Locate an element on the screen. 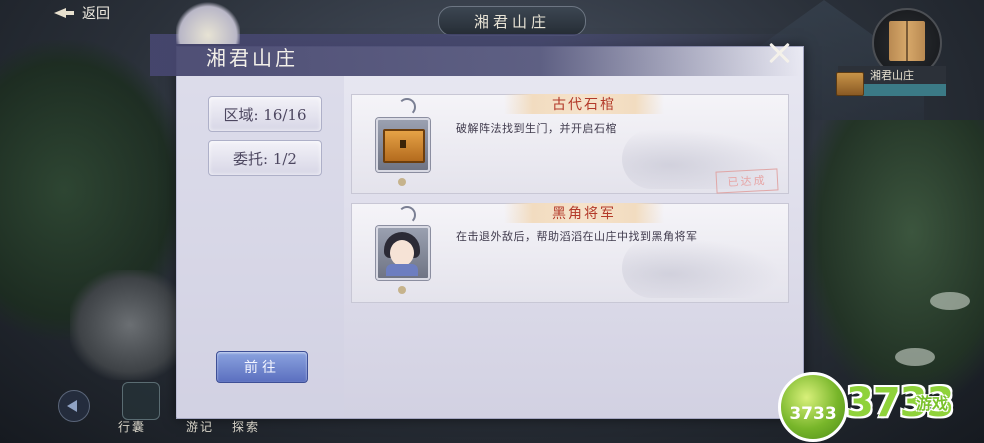 This screenshot has width=984, height=443. background-rock is located at coordinates (130, 325).